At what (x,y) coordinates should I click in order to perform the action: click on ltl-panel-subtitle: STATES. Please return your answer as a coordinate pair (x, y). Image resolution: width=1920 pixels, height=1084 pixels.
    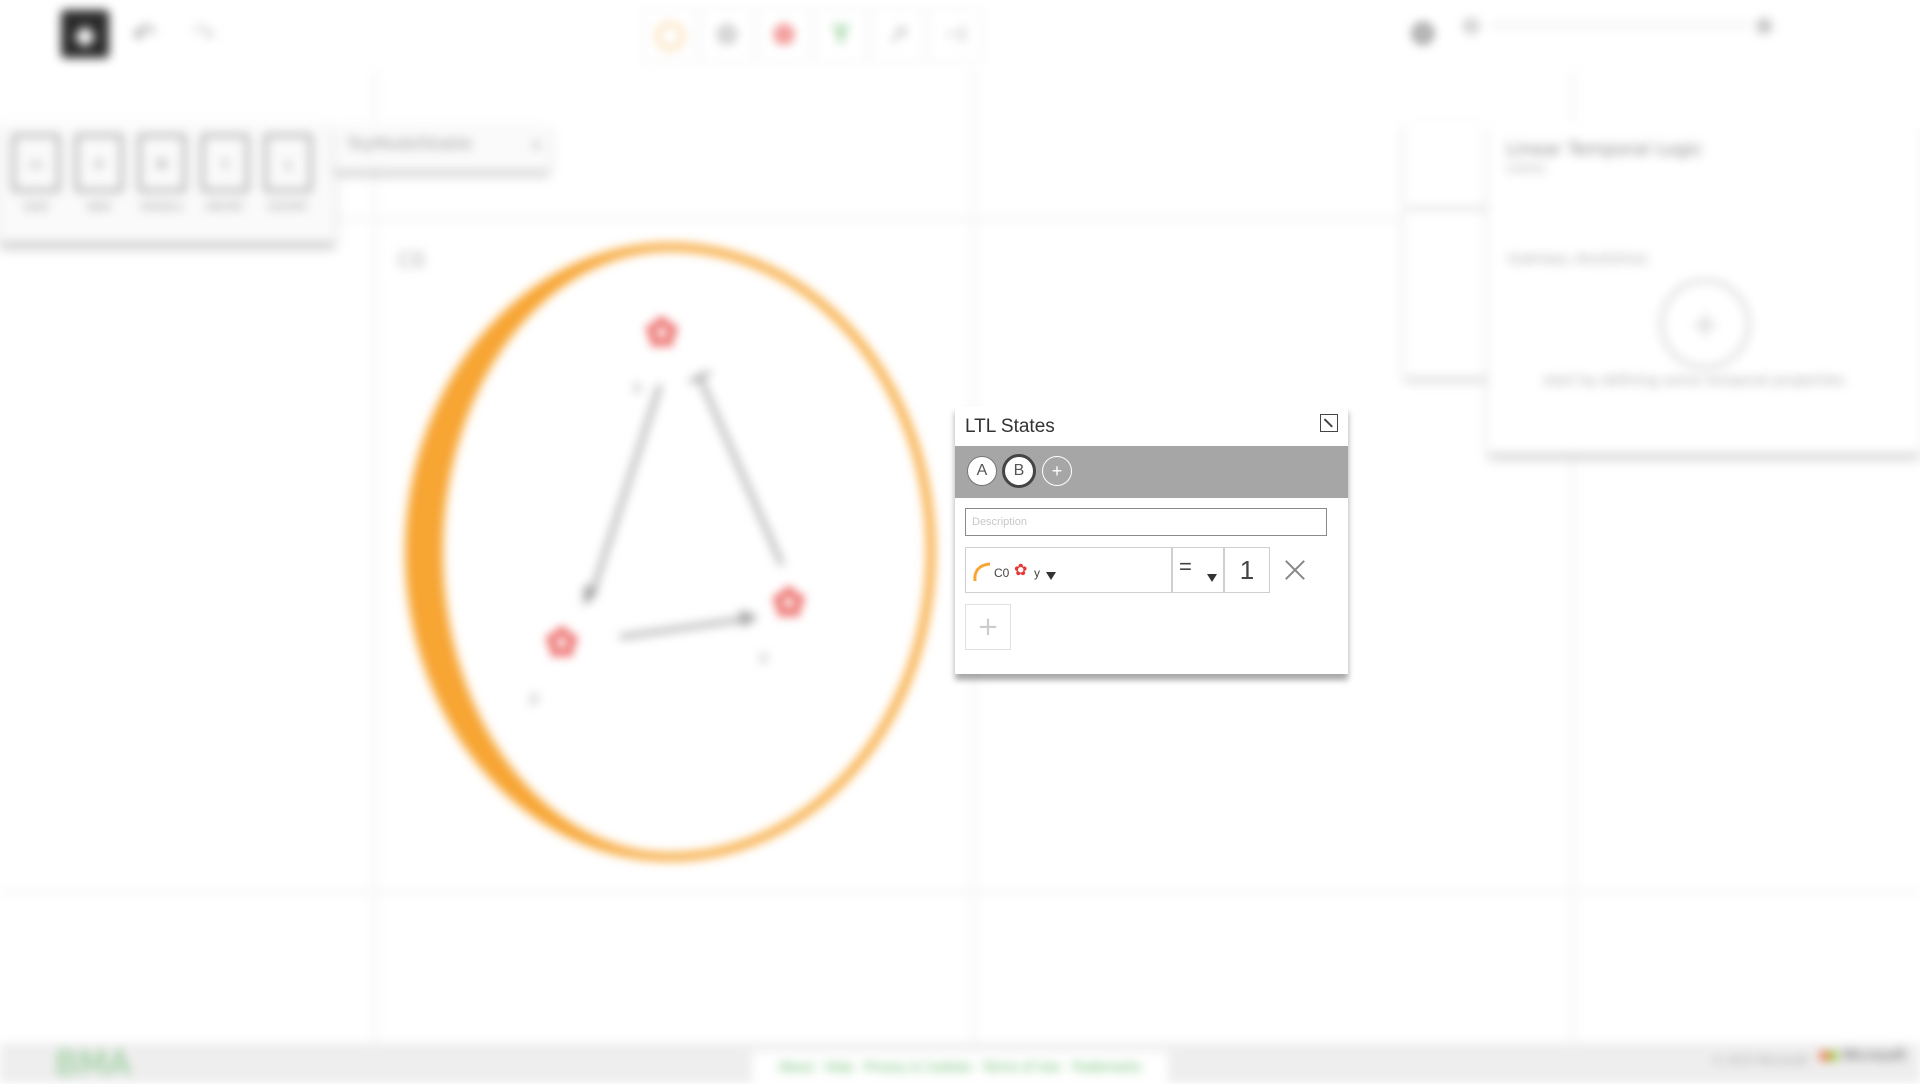
    Looking at the image, I should click on (1526, 169).